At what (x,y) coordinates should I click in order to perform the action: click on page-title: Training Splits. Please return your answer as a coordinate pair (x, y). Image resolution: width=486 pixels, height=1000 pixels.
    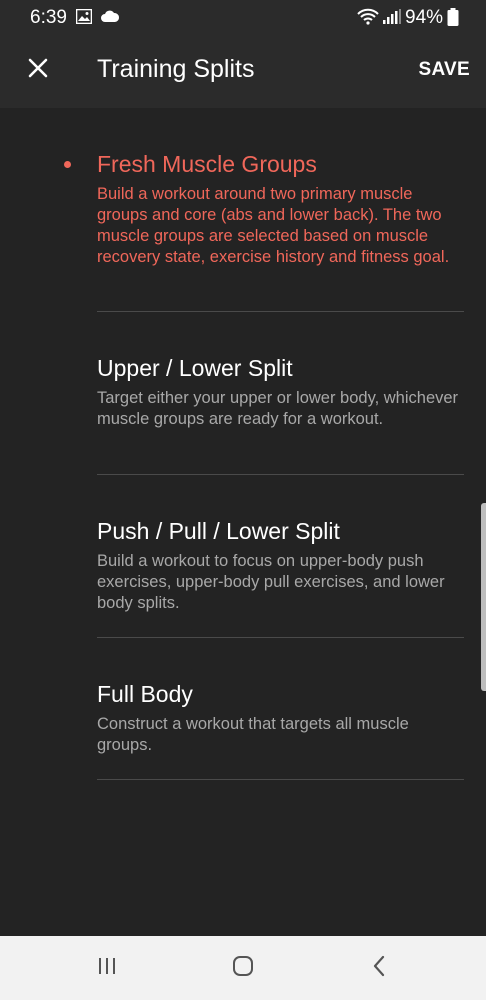
    Looking at the image, I should click on (176, 69).